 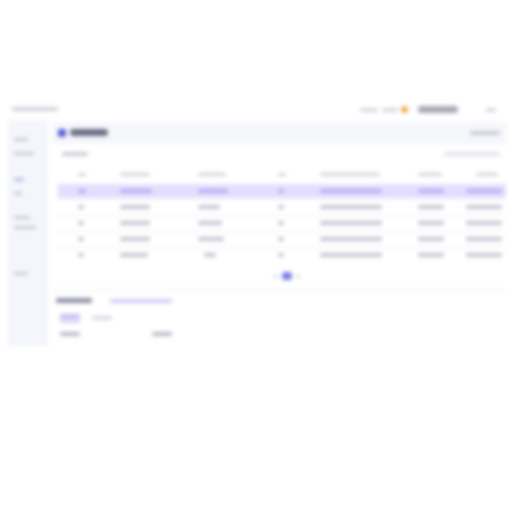 I want to click on chevron-down-icon, so click(x=491, y=110).